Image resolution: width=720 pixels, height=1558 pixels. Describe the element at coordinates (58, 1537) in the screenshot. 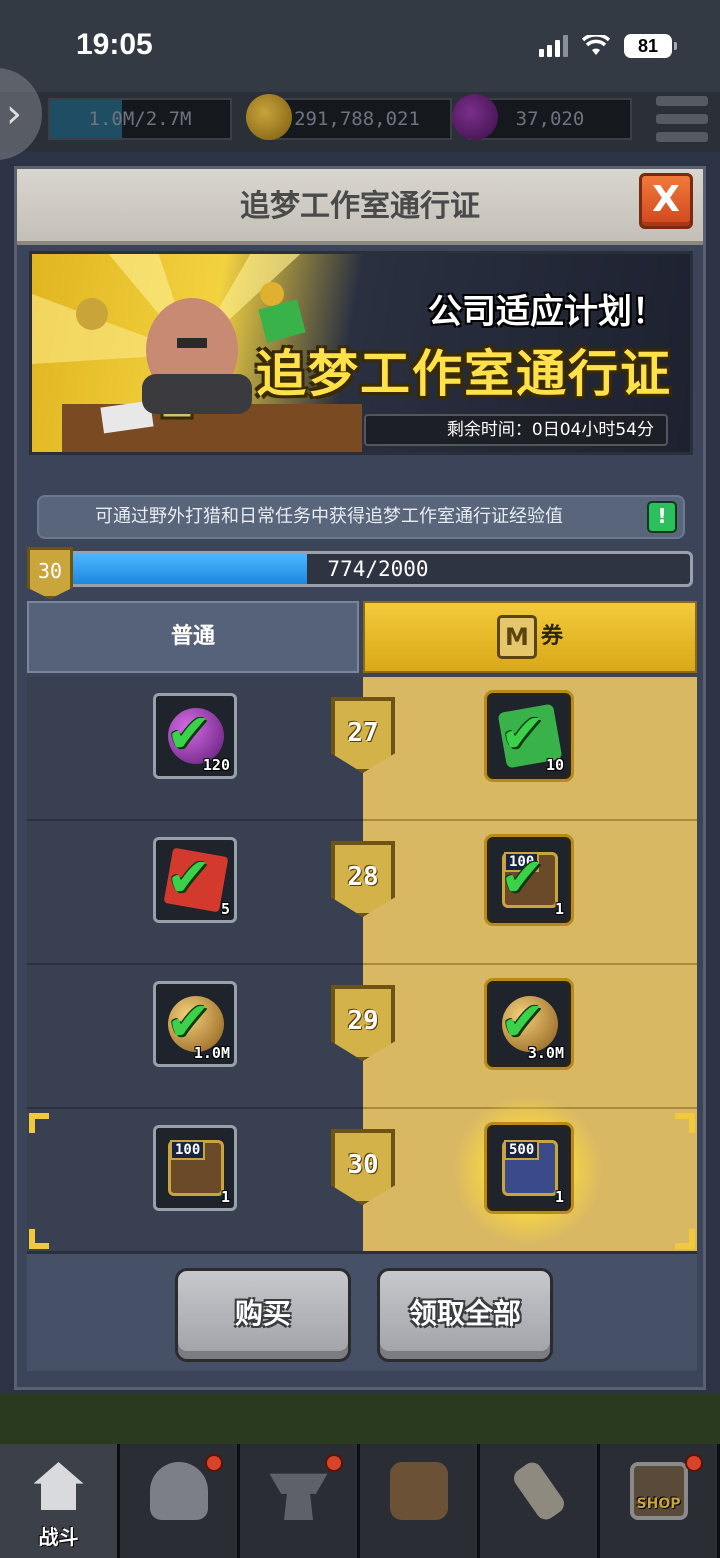

I see `nav-battle-label: 战斗` at that location.